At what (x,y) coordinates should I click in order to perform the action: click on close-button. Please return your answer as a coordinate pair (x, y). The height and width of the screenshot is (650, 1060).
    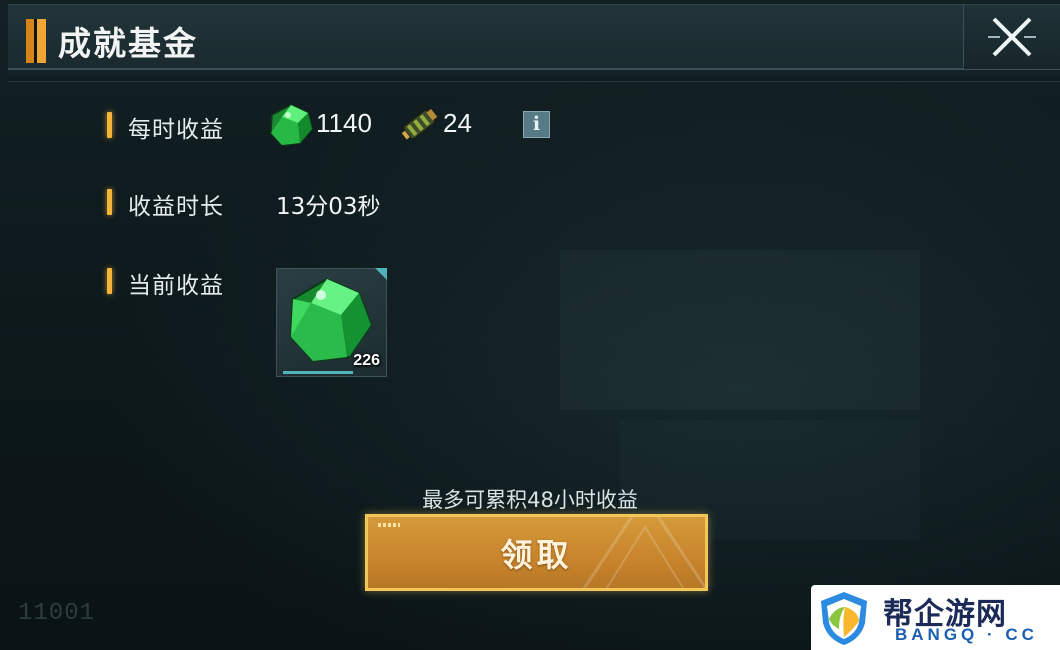
    Looking at the image, I should click on (1011, 37).